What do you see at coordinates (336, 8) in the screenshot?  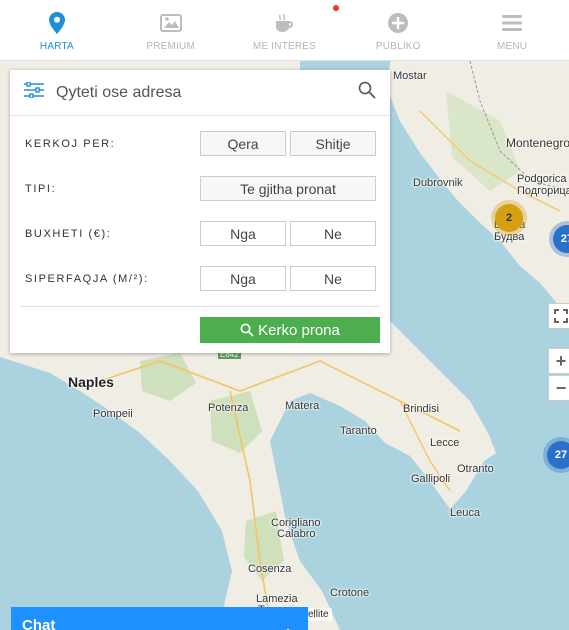 I see `notification-dot` at bounding box center [336, 8].